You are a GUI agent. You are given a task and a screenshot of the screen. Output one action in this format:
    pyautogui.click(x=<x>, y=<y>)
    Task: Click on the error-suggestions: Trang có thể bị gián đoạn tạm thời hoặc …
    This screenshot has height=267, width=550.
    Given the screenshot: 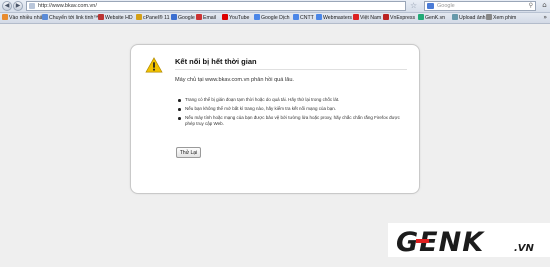 What is the action you would take?
    pyautogui.click(x=292, y=113)
    